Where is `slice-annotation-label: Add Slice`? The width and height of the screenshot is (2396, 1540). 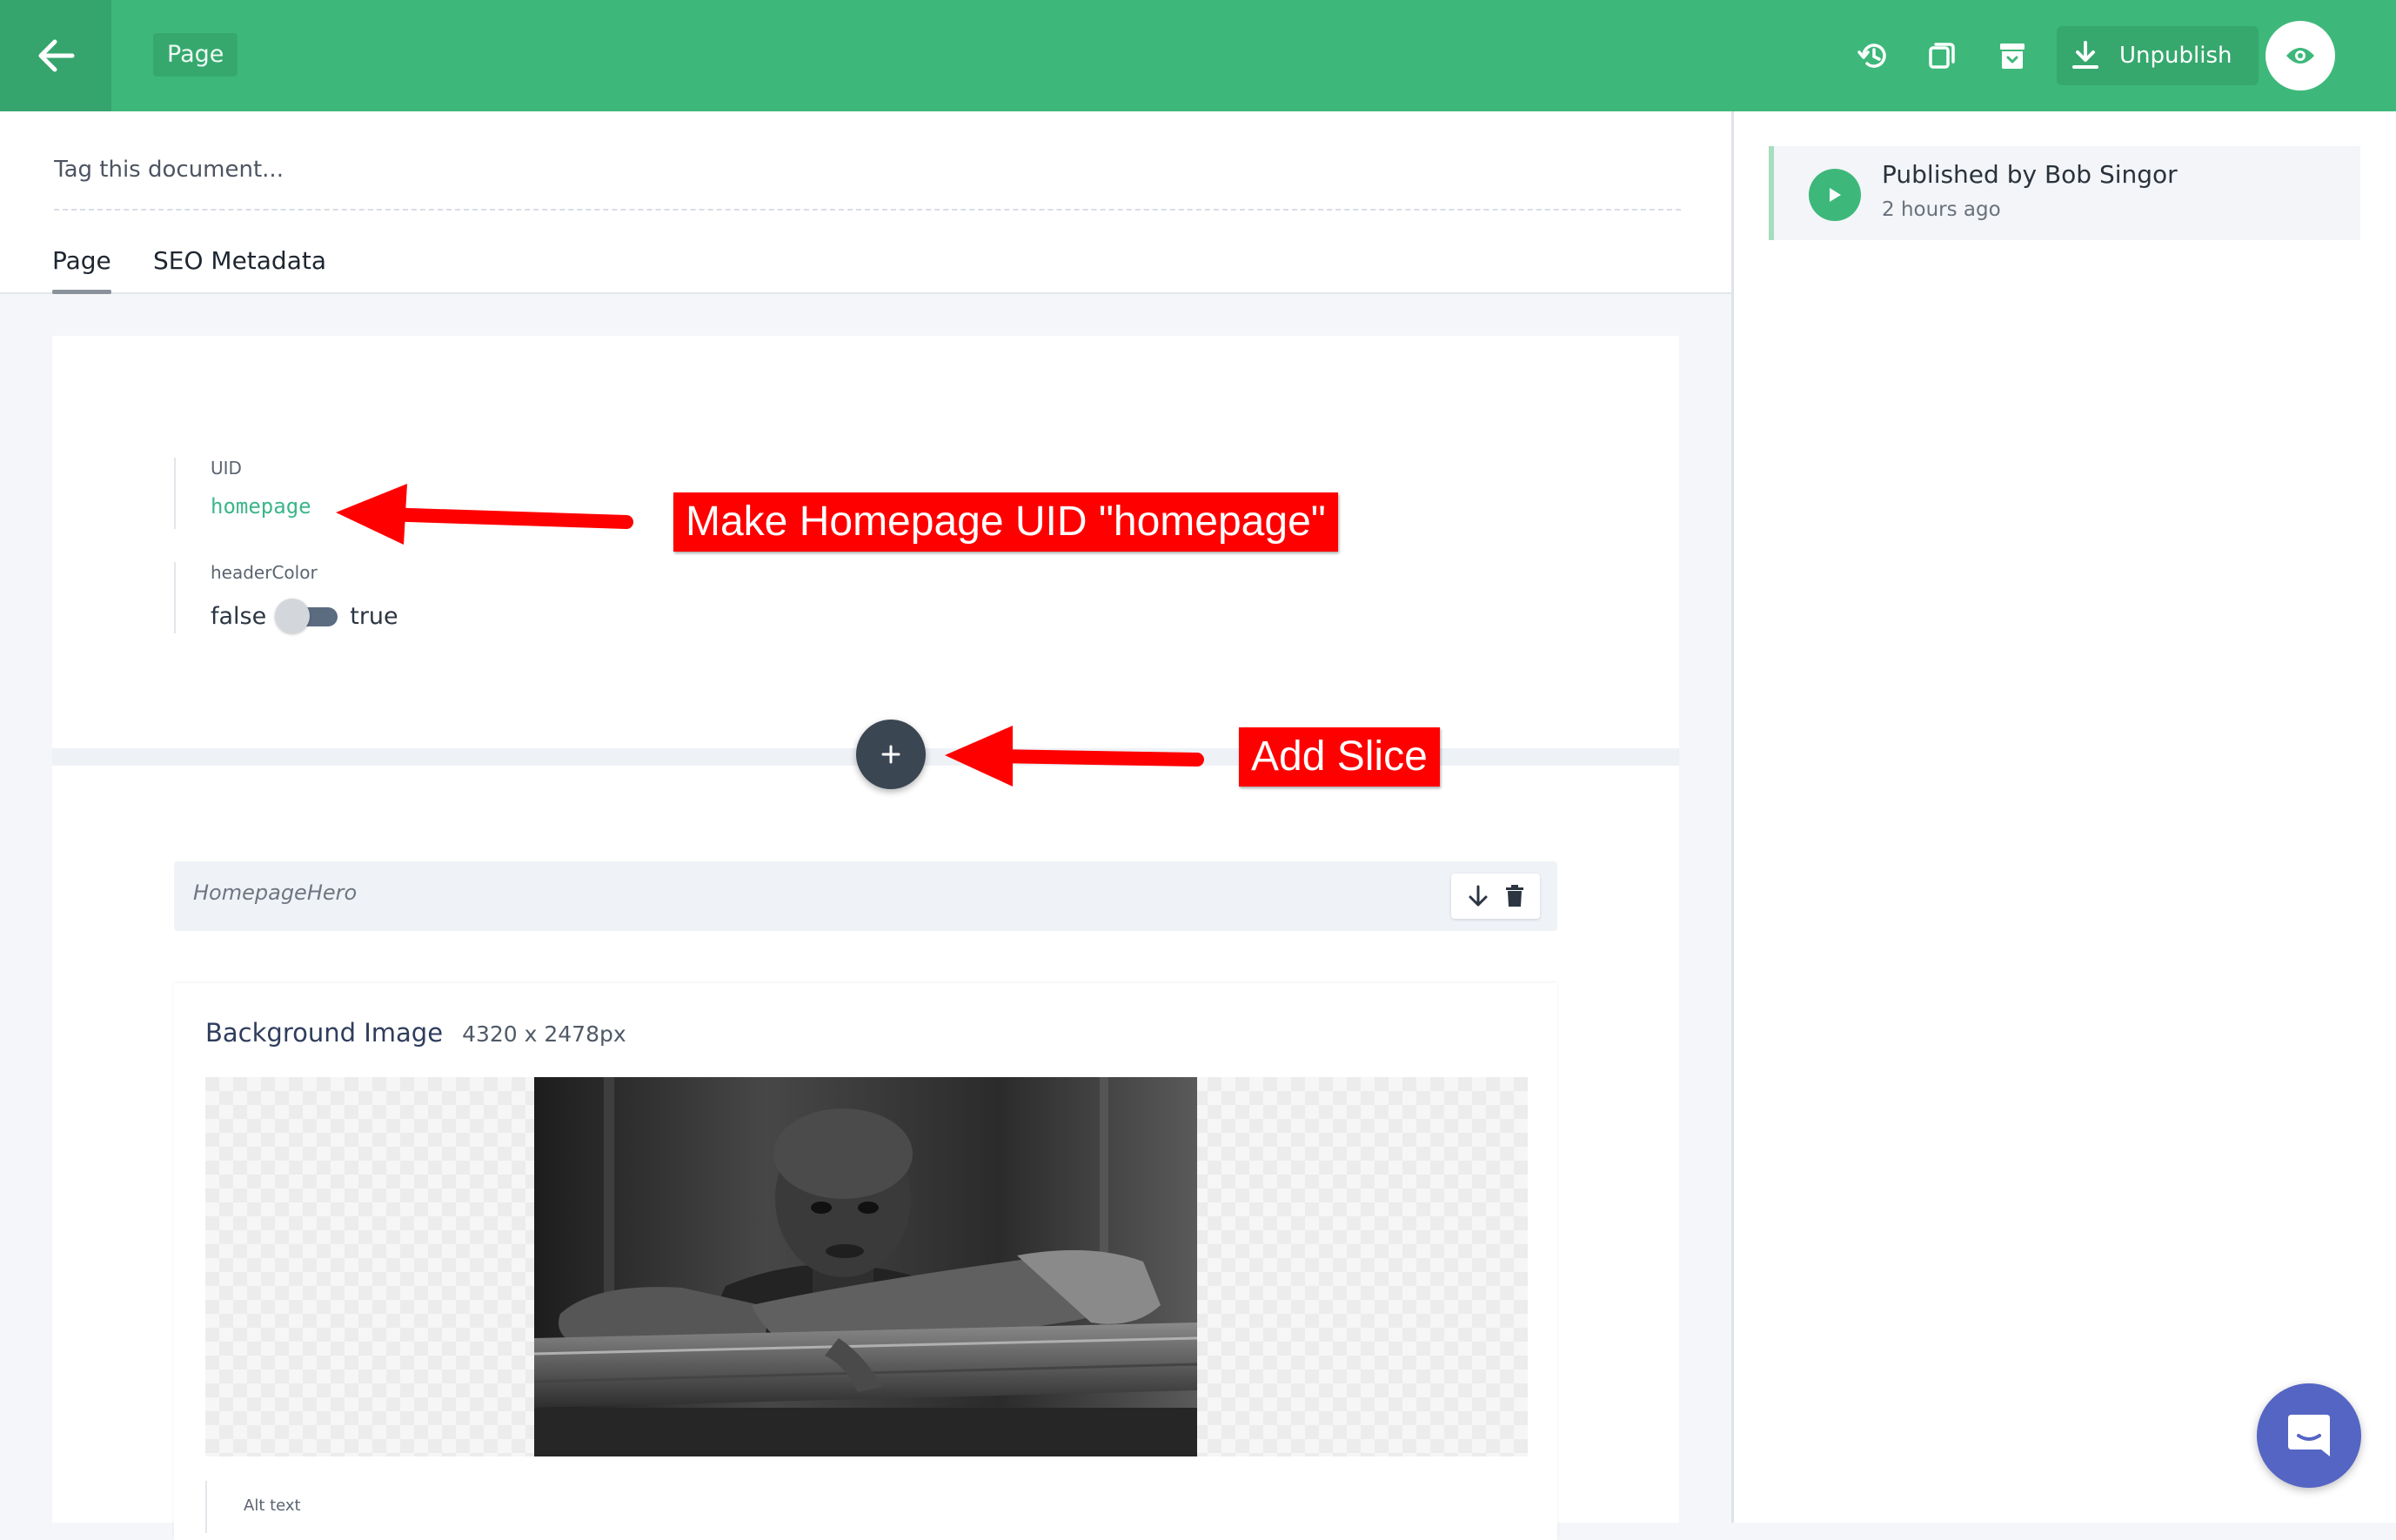
slice-annotation-label: Add Slice is located at coordinates (1339, 757).